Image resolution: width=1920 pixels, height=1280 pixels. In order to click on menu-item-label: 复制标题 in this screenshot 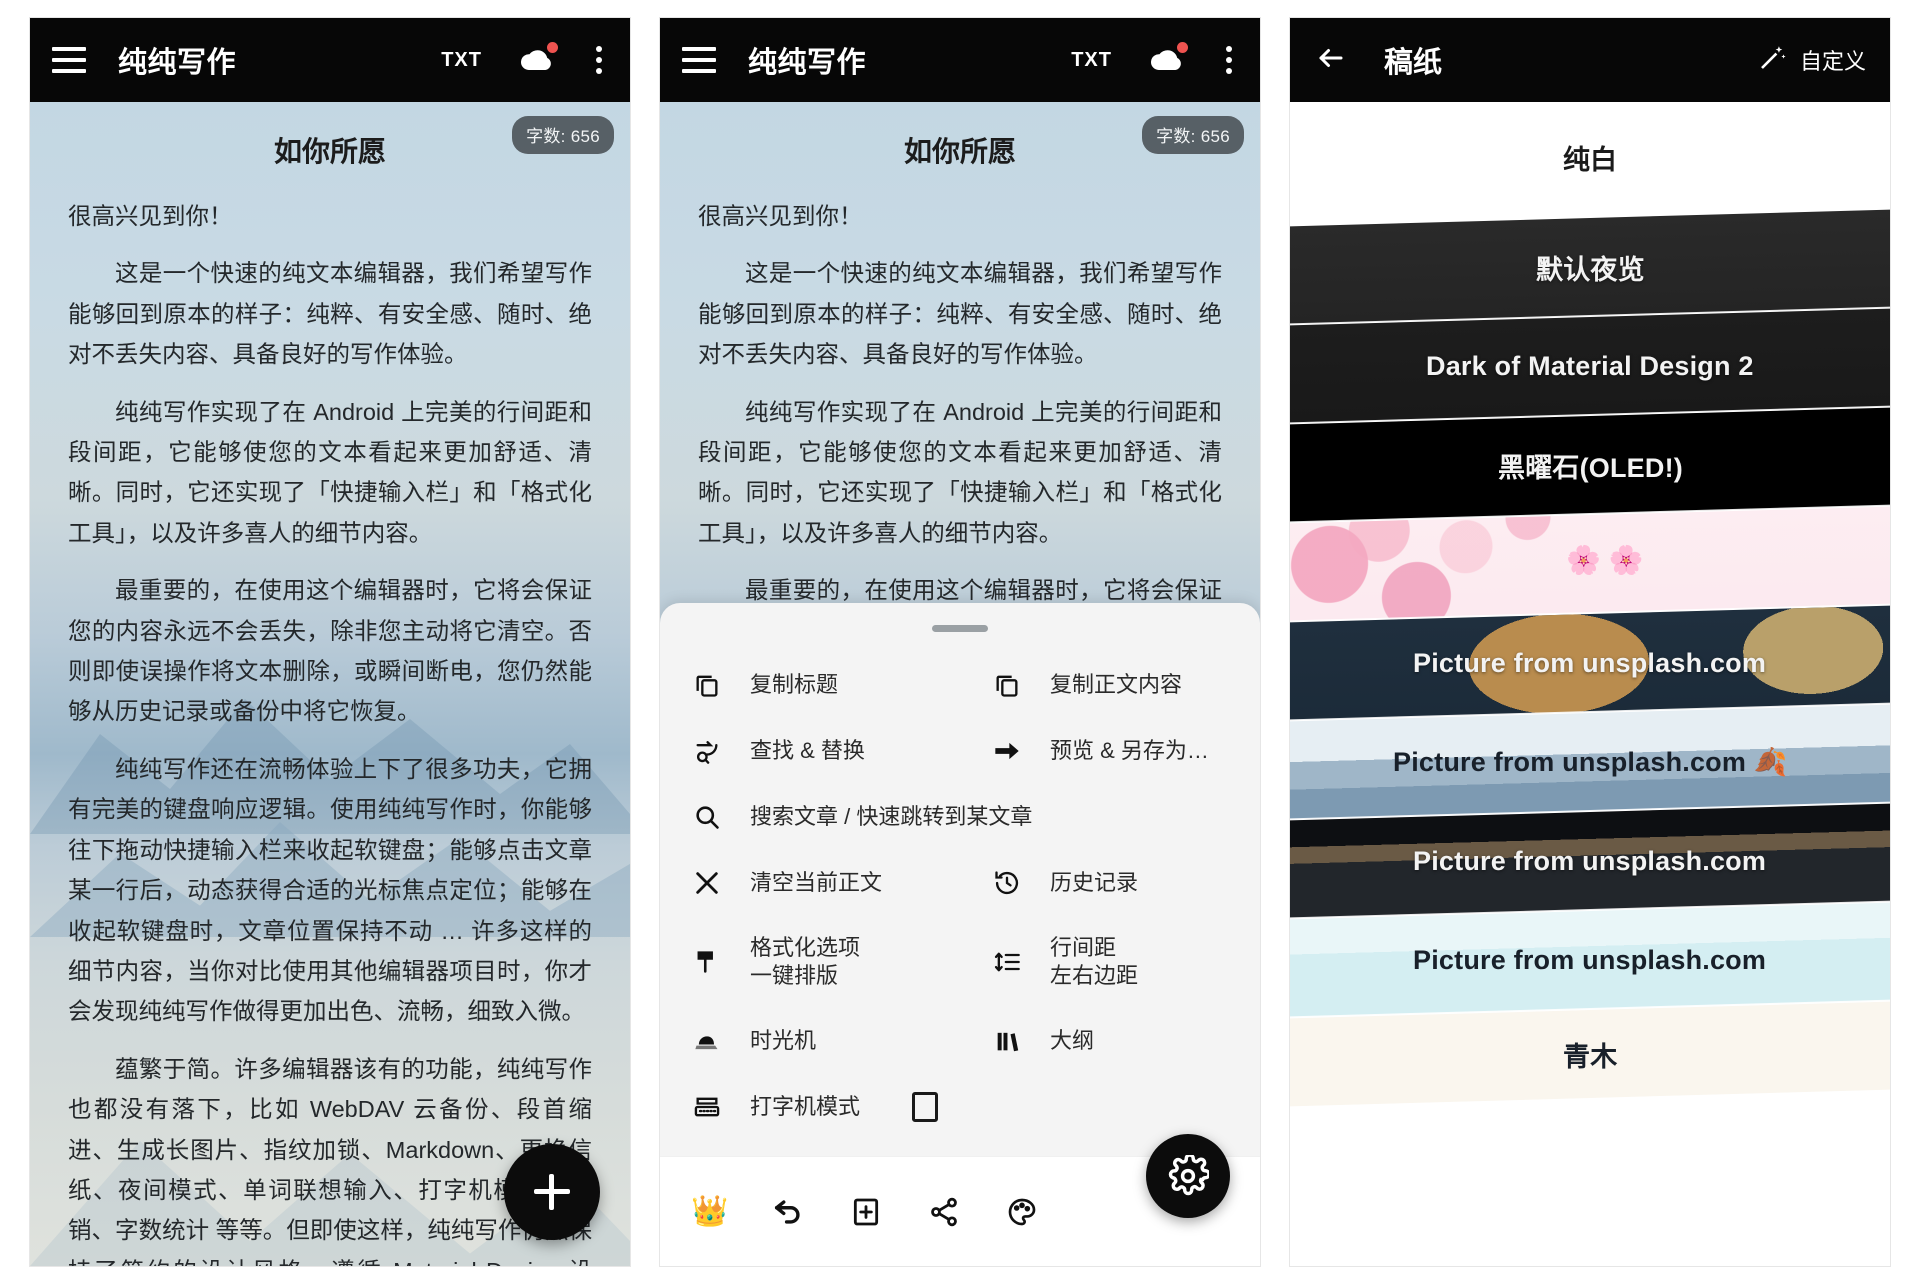, I will do `click(794, 684)`.